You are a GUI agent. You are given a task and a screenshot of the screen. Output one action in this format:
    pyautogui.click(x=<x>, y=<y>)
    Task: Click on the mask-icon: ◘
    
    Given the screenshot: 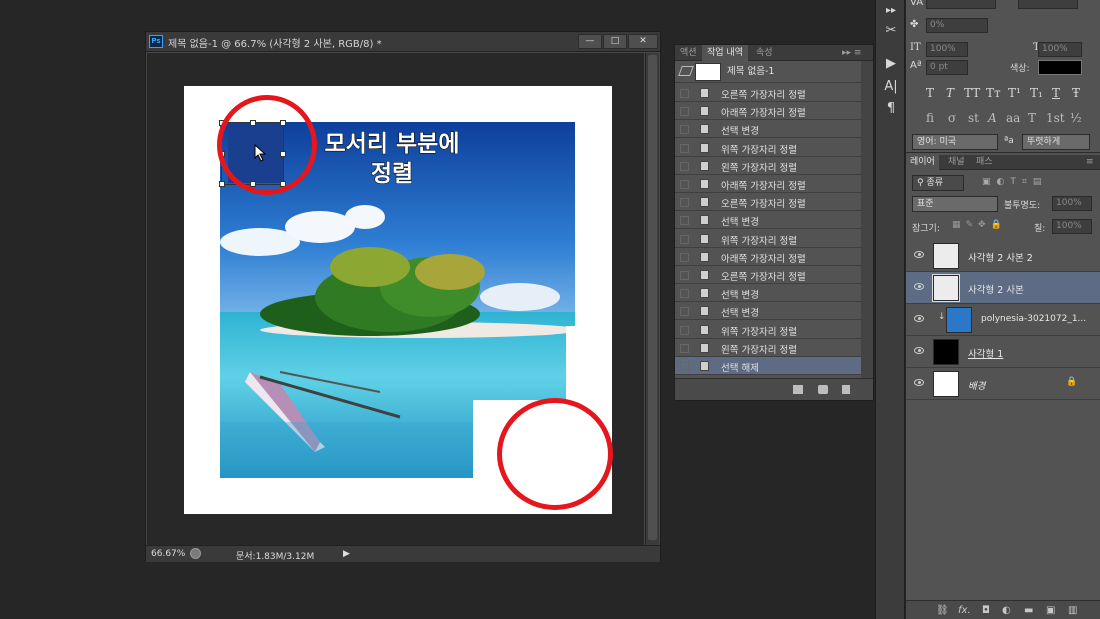 What is the action you would take?
    pyautogui.click(x=986, y=610)
    